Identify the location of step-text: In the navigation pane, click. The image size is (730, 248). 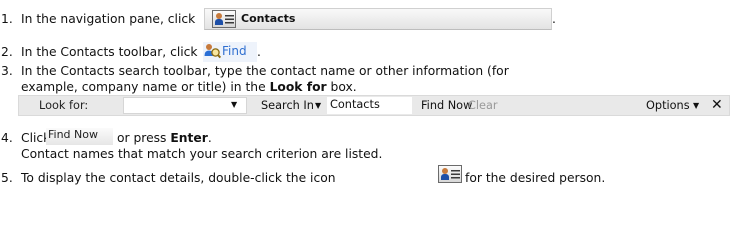
(108, 19).